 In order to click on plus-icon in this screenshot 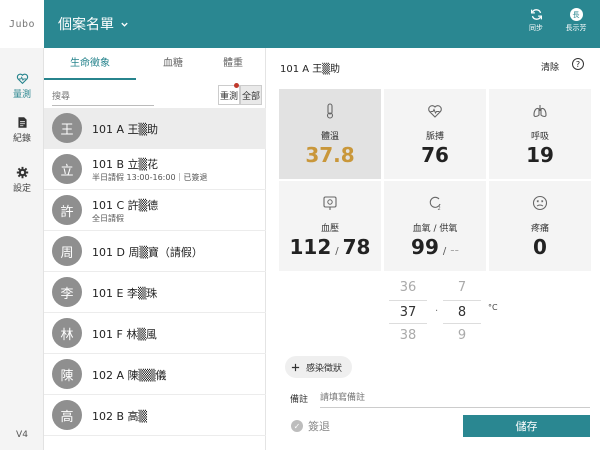, I will do `click(295, 367)`.